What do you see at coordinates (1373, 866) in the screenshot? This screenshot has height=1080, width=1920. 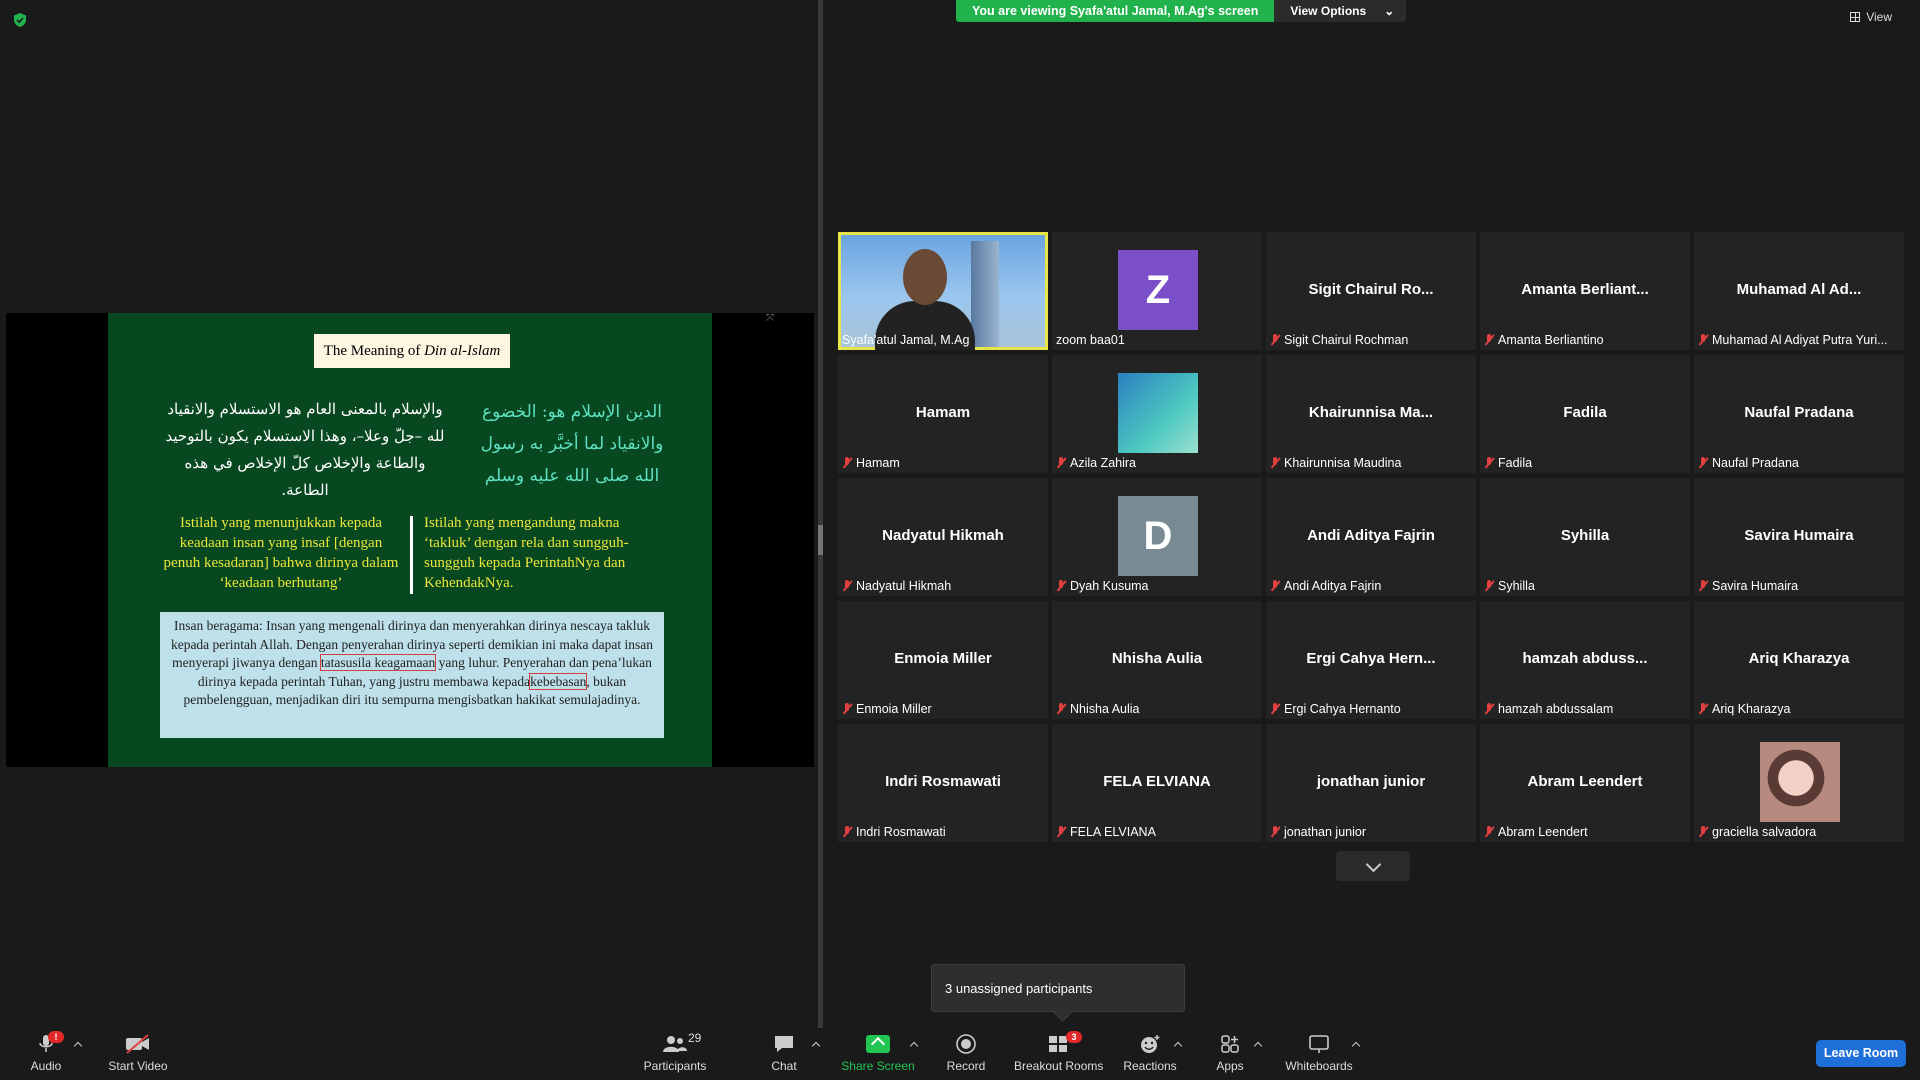 I see `next-page-button` at bounding box center [1373, 866].